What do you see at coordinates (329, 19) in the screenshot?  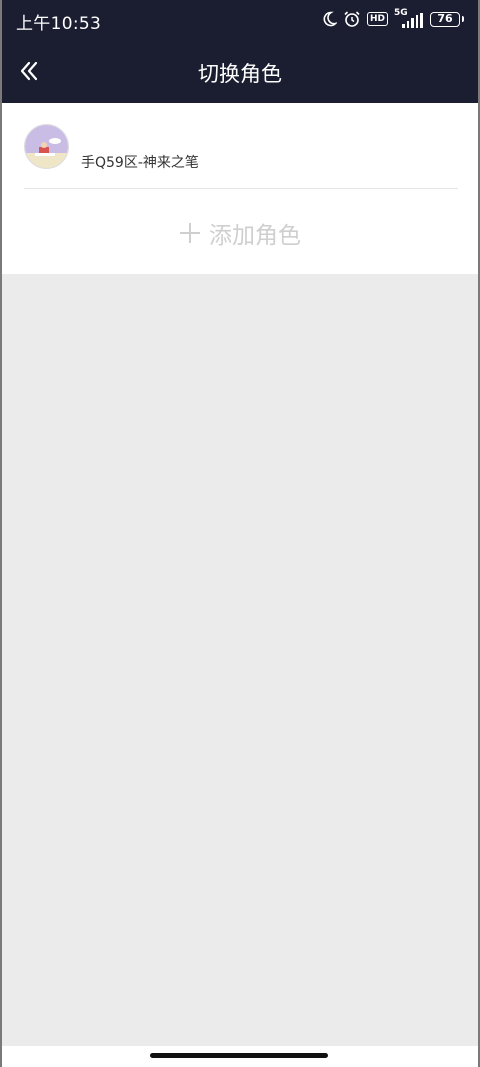 I see `moon-icon` at bounding box center [329, 19].